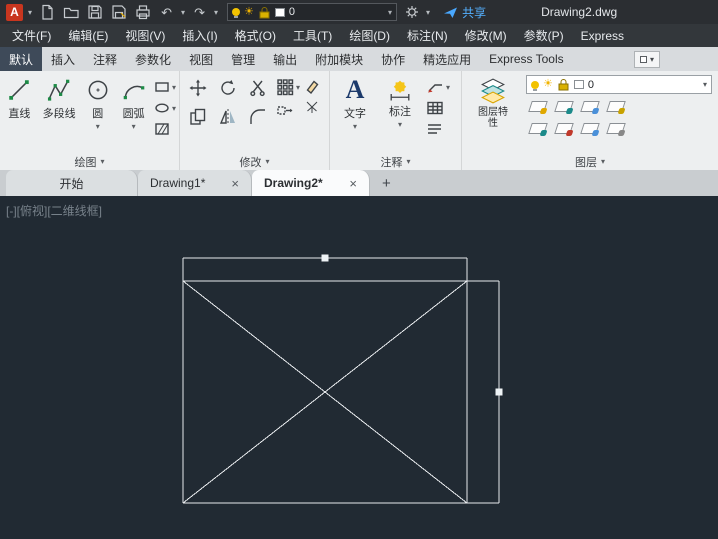  I want to click on menu-item: 格式(O), so click(255, 35).